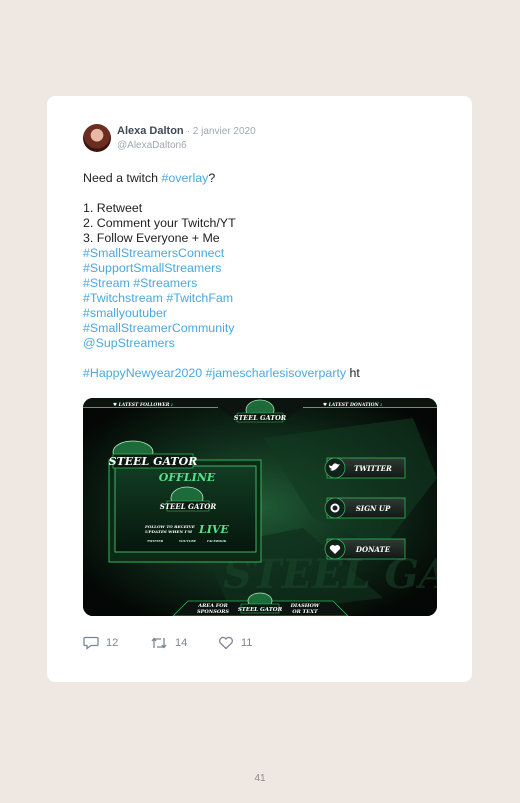 This screenshot has height=803, width=520. I want to click on hashtag-link: #SmallStreamerCommunity, so click(158, 328).